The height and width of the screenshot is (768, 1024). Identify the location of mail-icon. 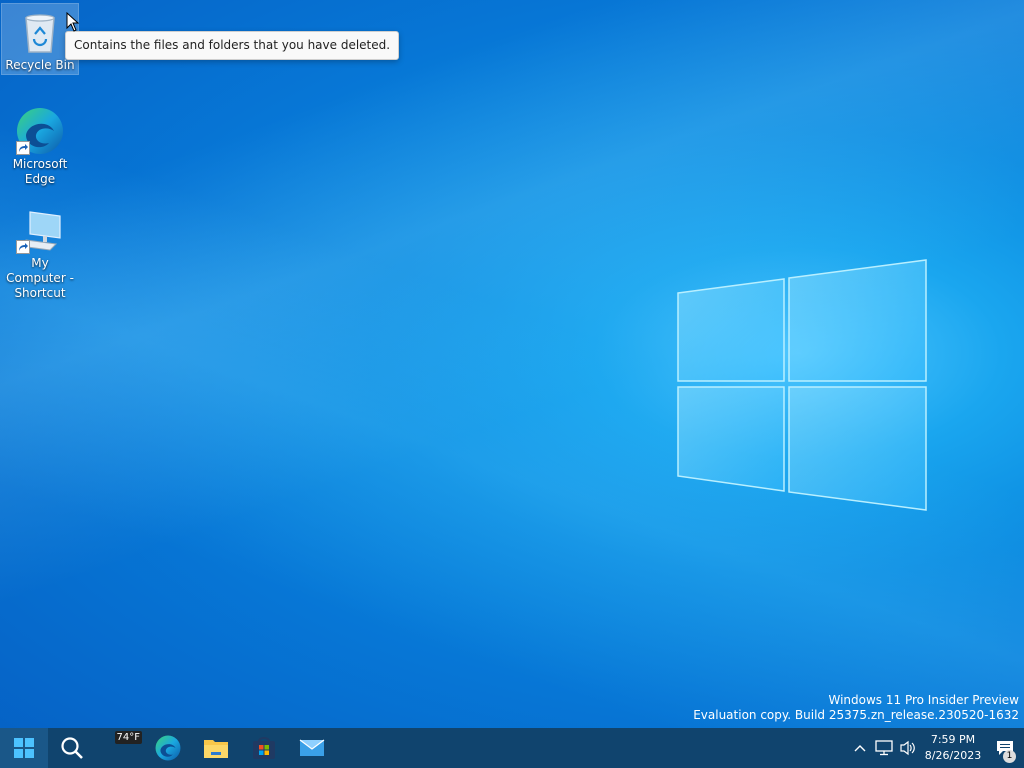
(312, 747).